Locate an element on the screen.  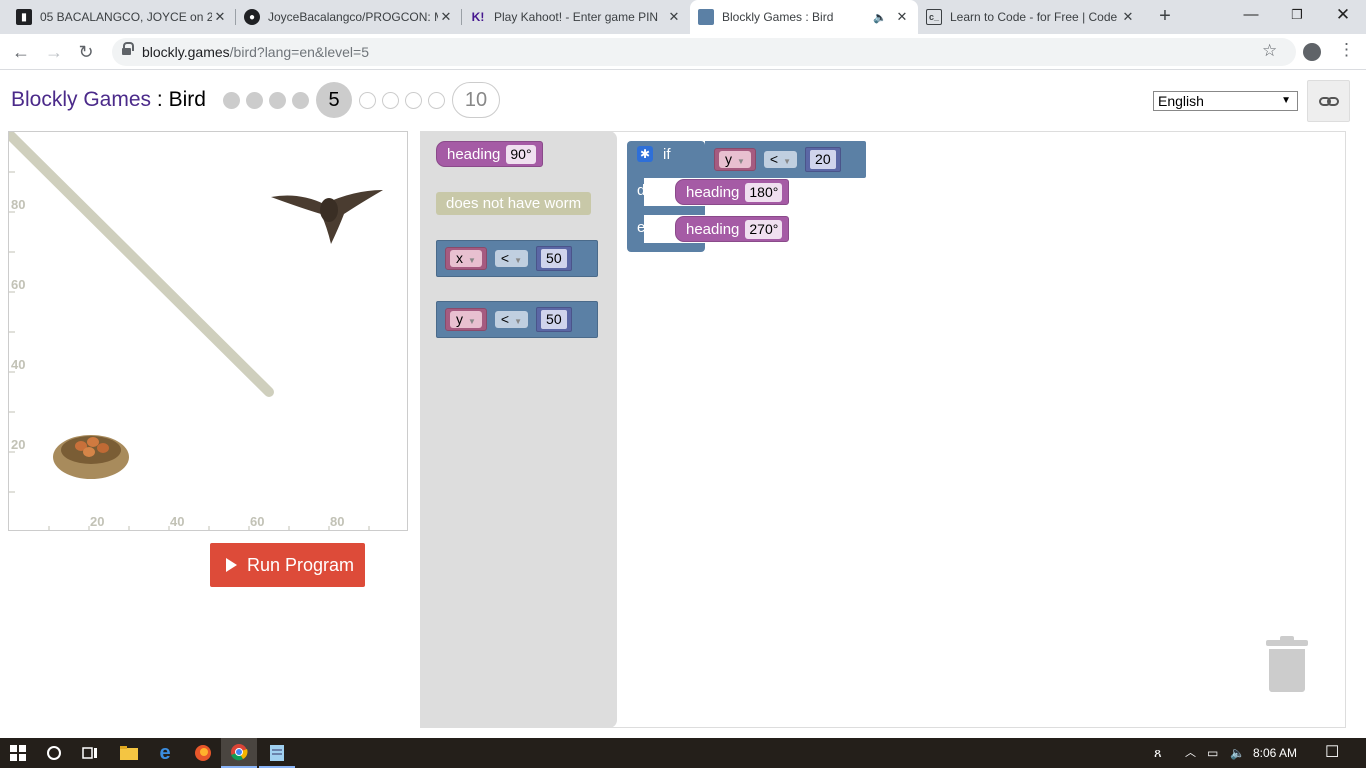
menu-kebab-icon: ⋮ is located at coordinates (1346, 50).